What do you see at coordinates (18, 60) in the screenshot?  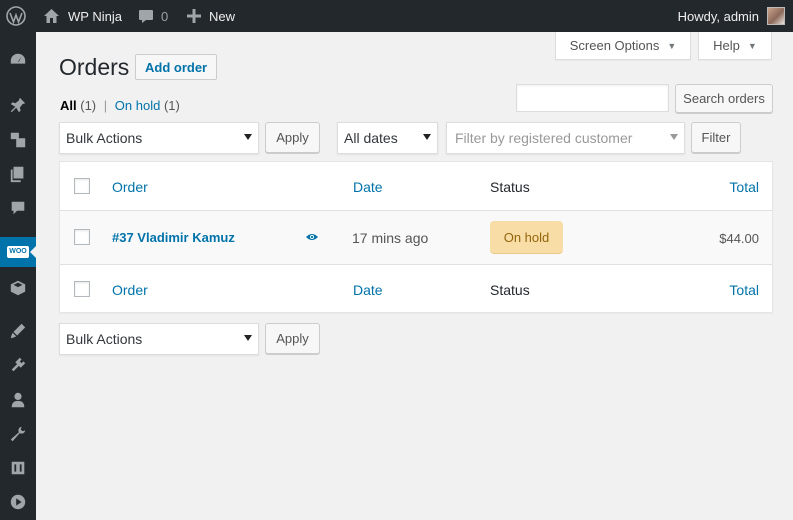 I see `dashboard-icon` at bounding box center [18, 60].